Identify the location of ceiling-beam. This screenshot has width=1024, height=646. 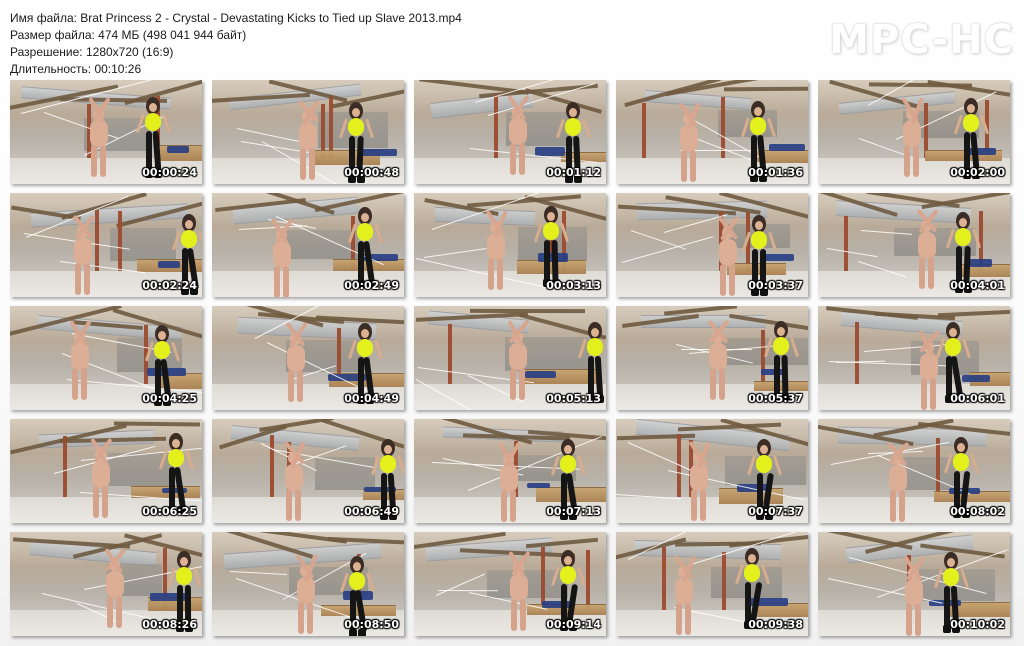
(527, 311).